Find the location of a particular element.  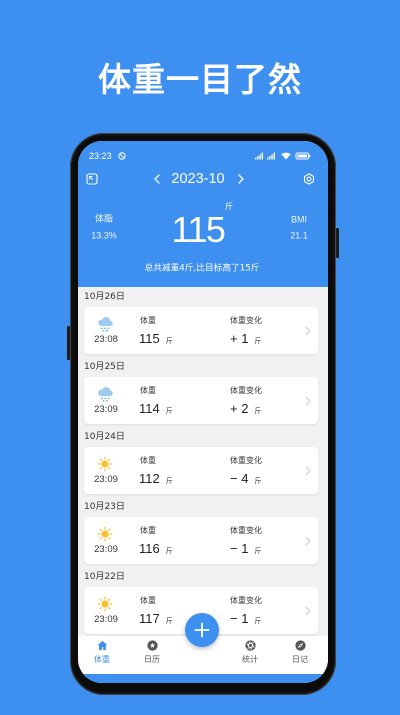

tab-label: 日历 is located at coordinates (152, 659).